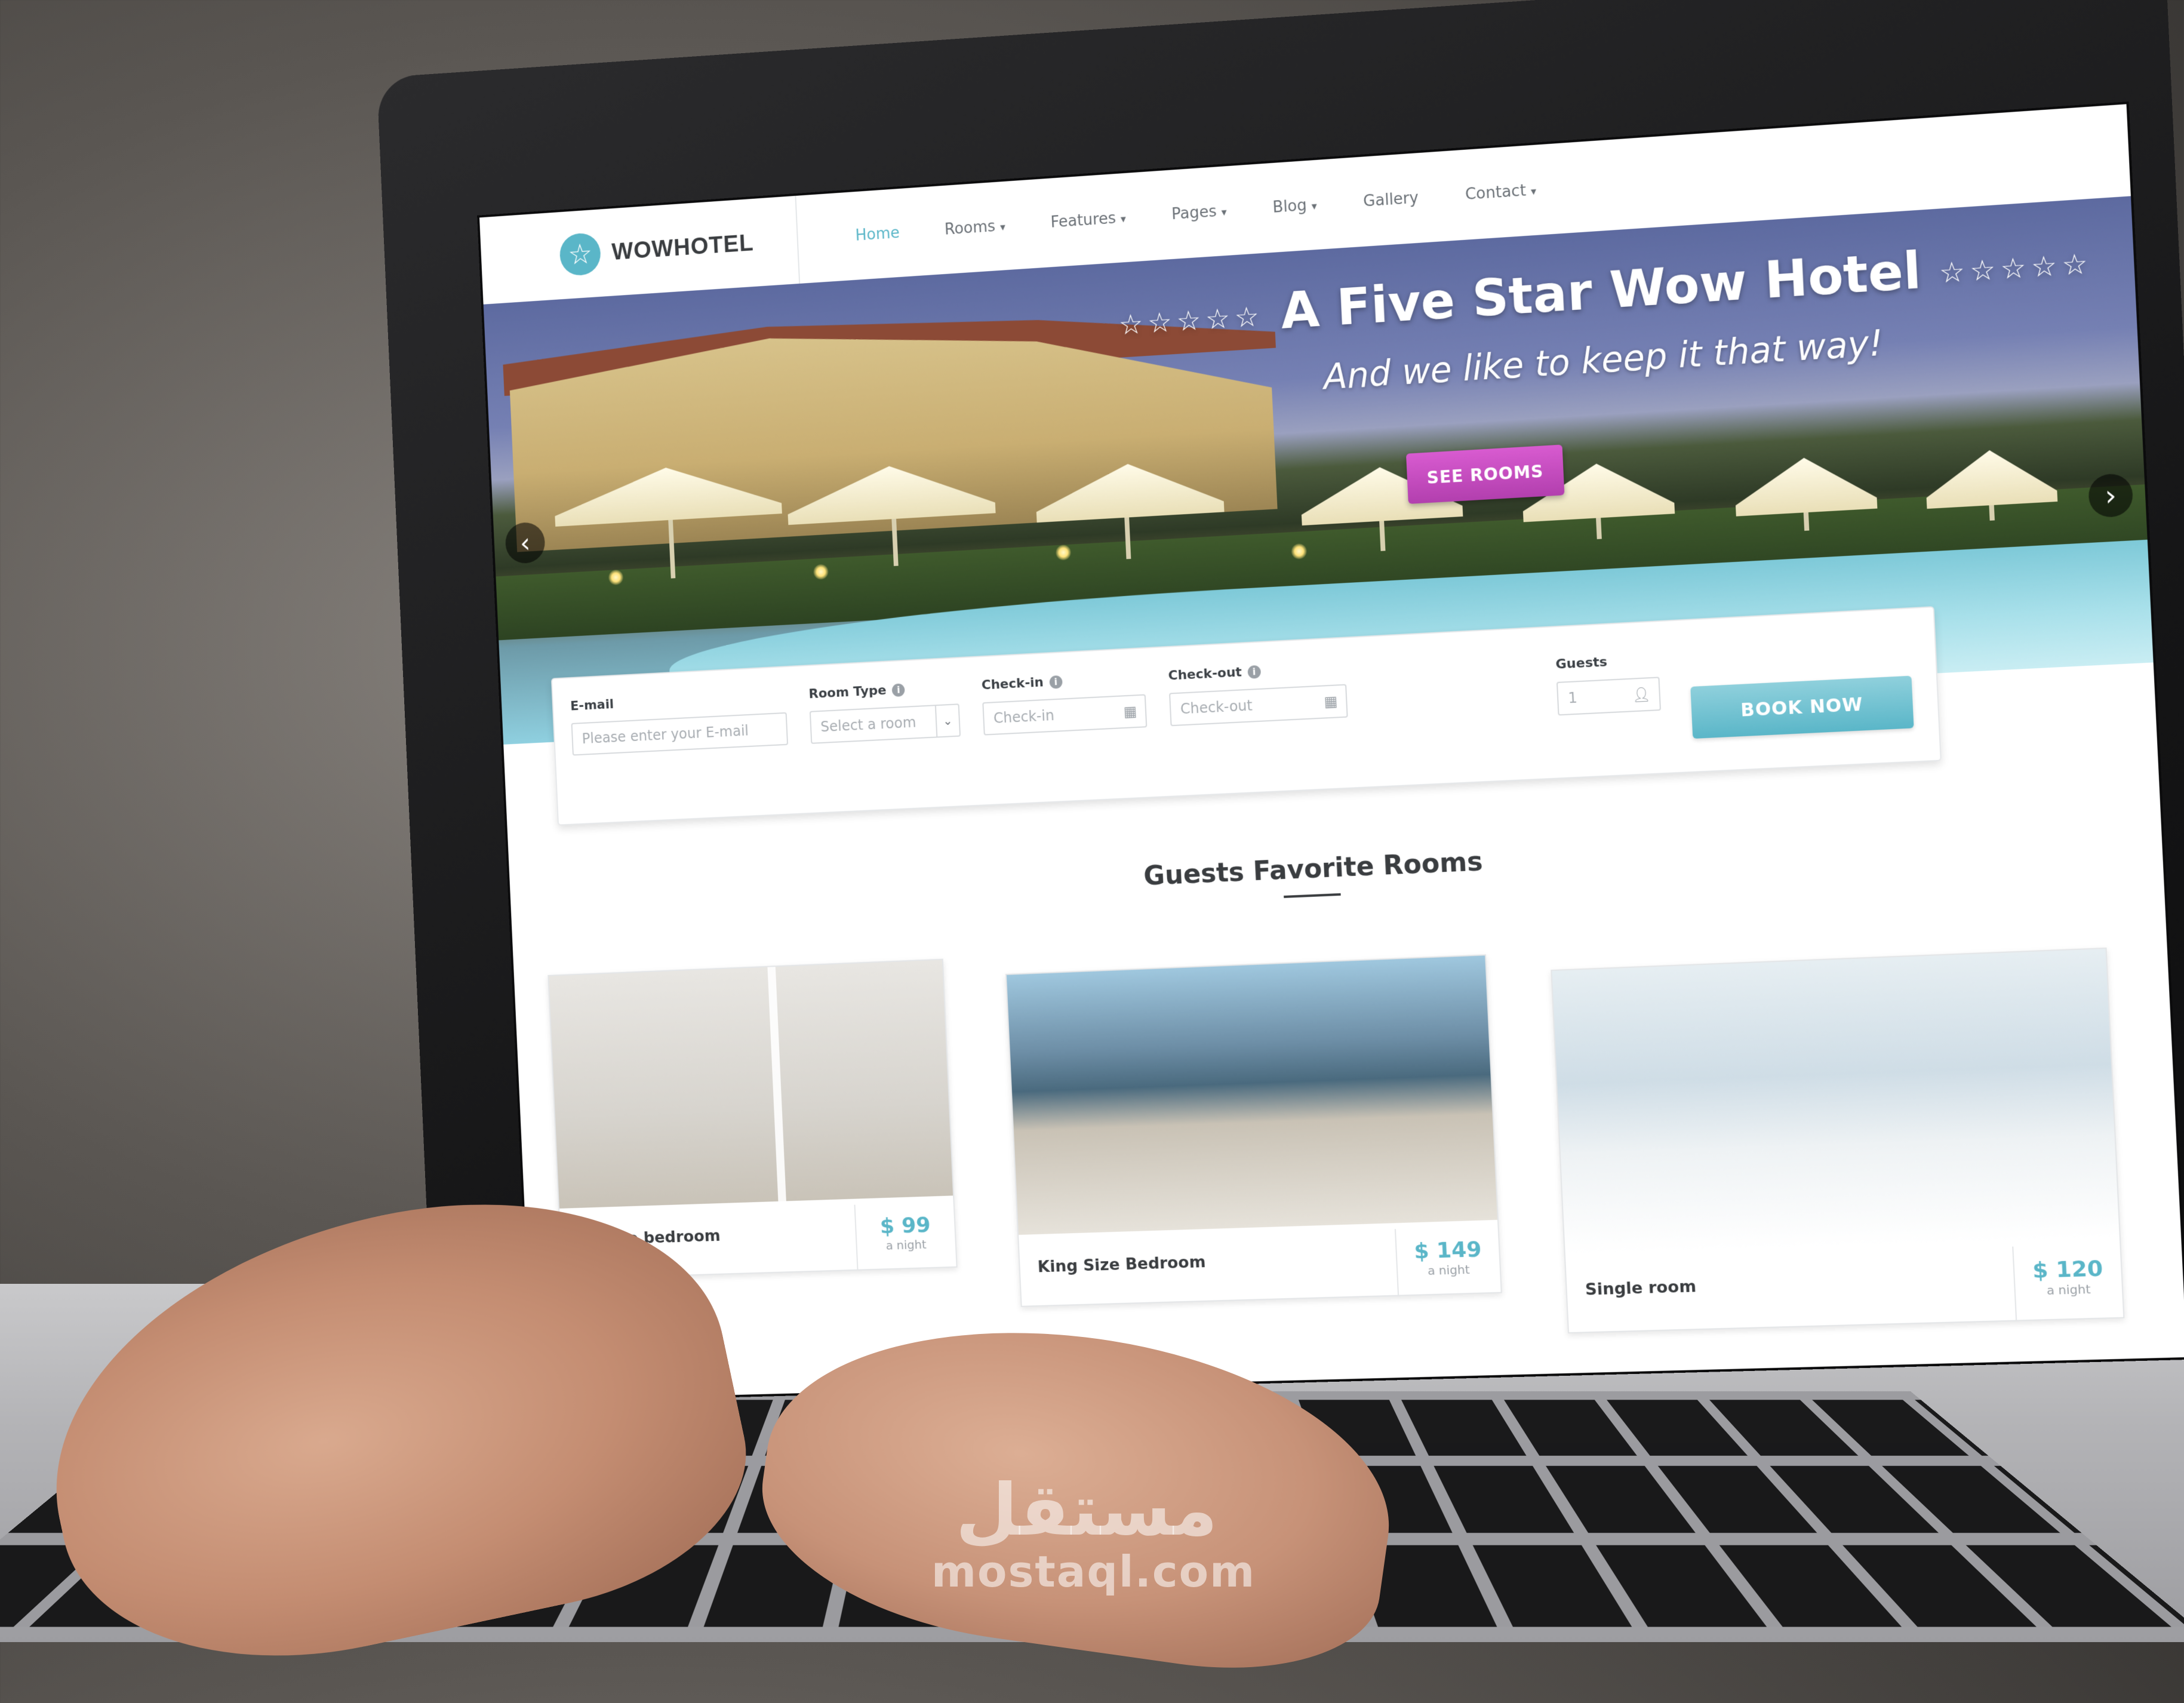 The width and height of the screenshot is (2184, 1703). What do you see at coordinates (1216, 707) in the screenshot?
I see `checkout-placeholder: Check-out` at bounding box center [1216, 707].